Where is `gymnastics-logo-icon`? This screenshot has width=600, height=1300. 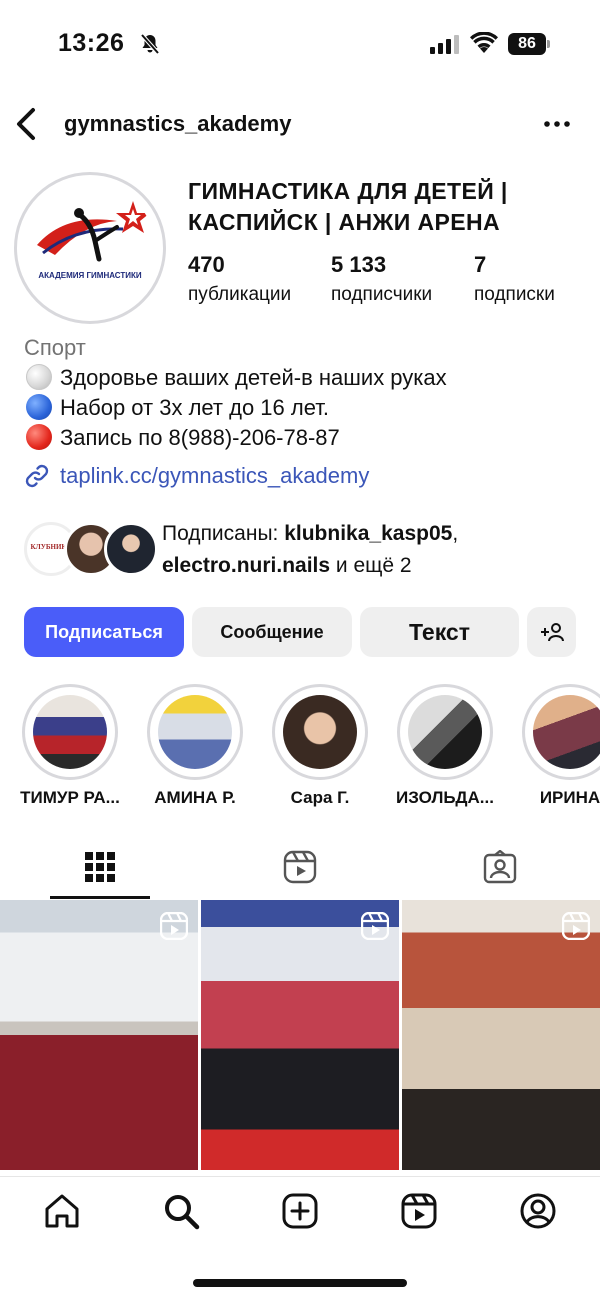 gymnastics-logo-icon is located at coordinates (93, 231).